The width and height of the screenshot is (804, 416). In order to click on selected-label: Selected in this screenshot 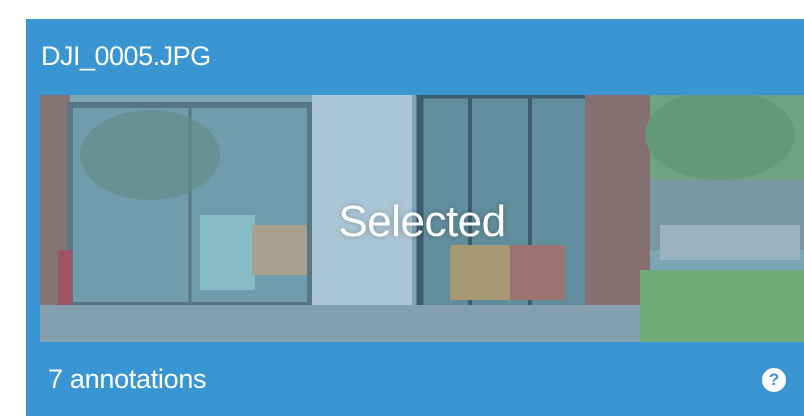, I will do `click(422, 221)`.